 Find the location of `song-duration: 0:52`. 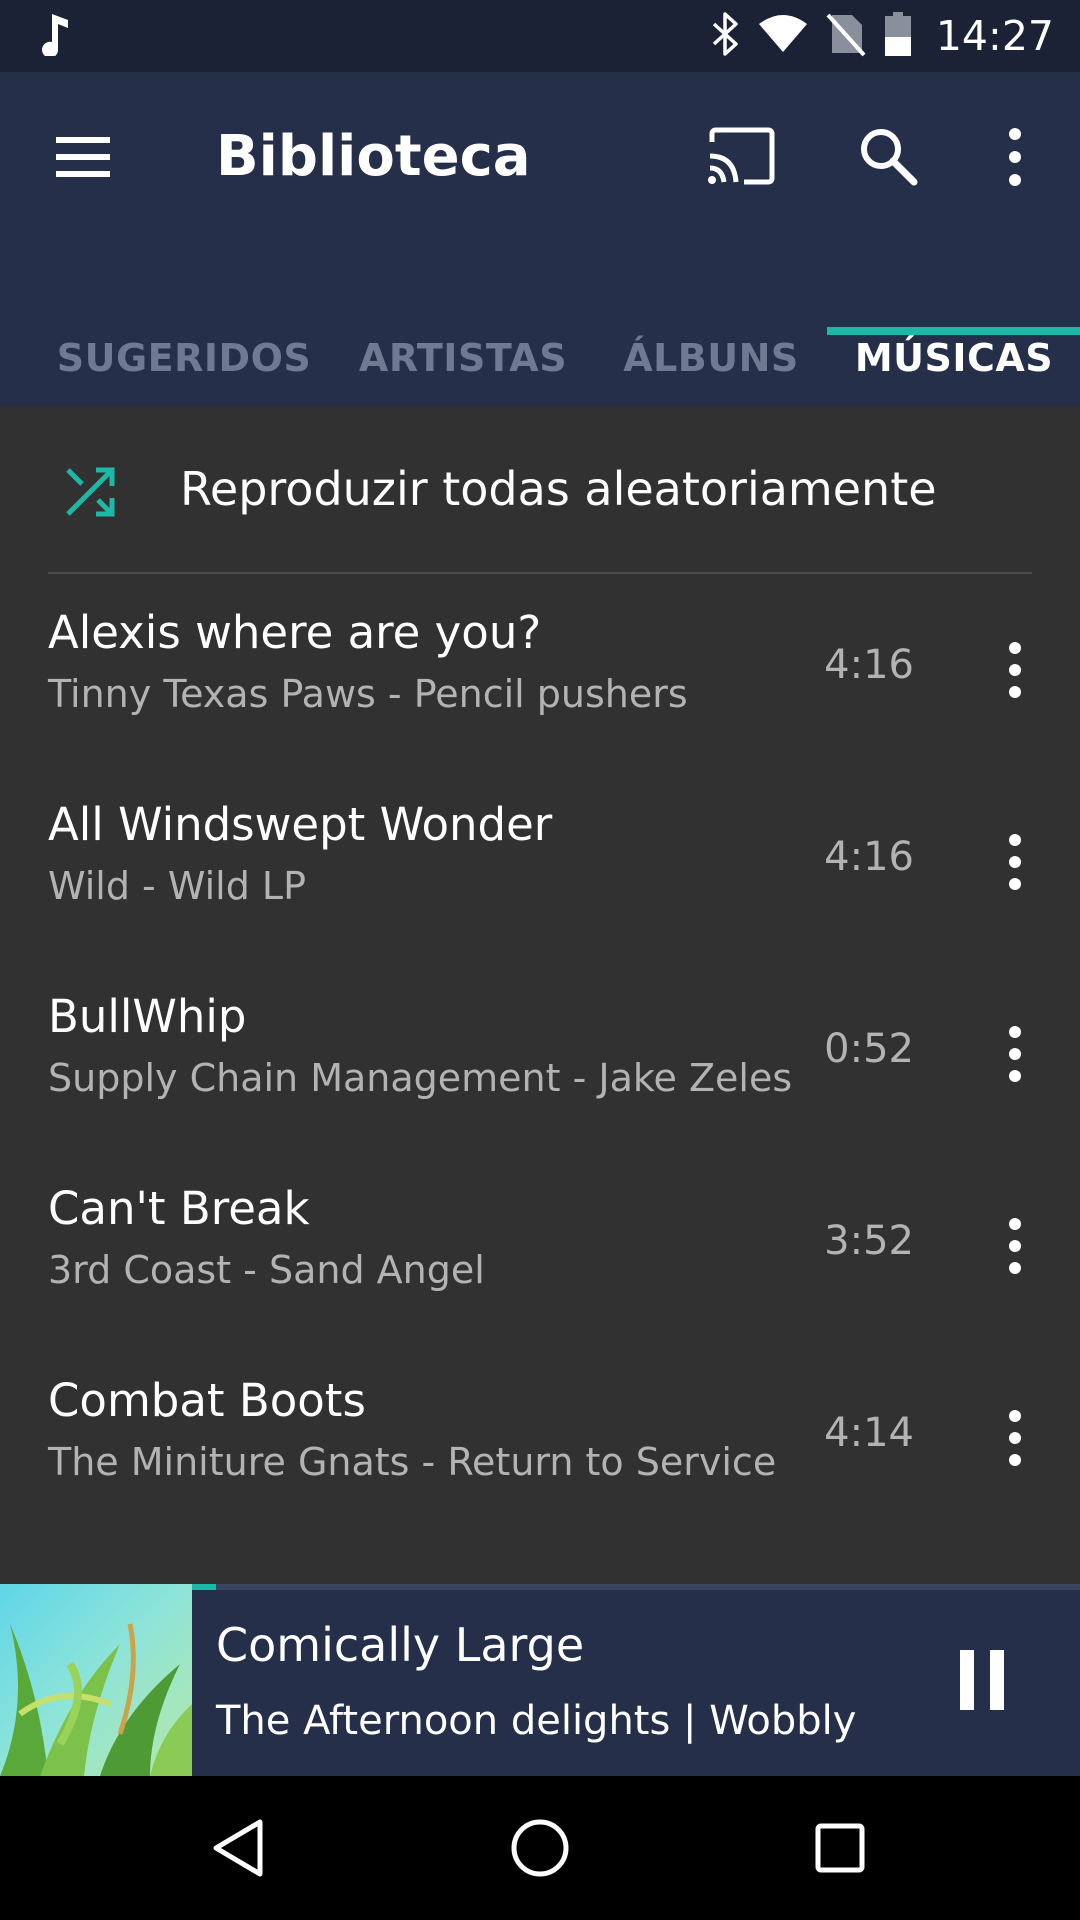

song-duration: 0:52 is located at coordinates (869, 1049).